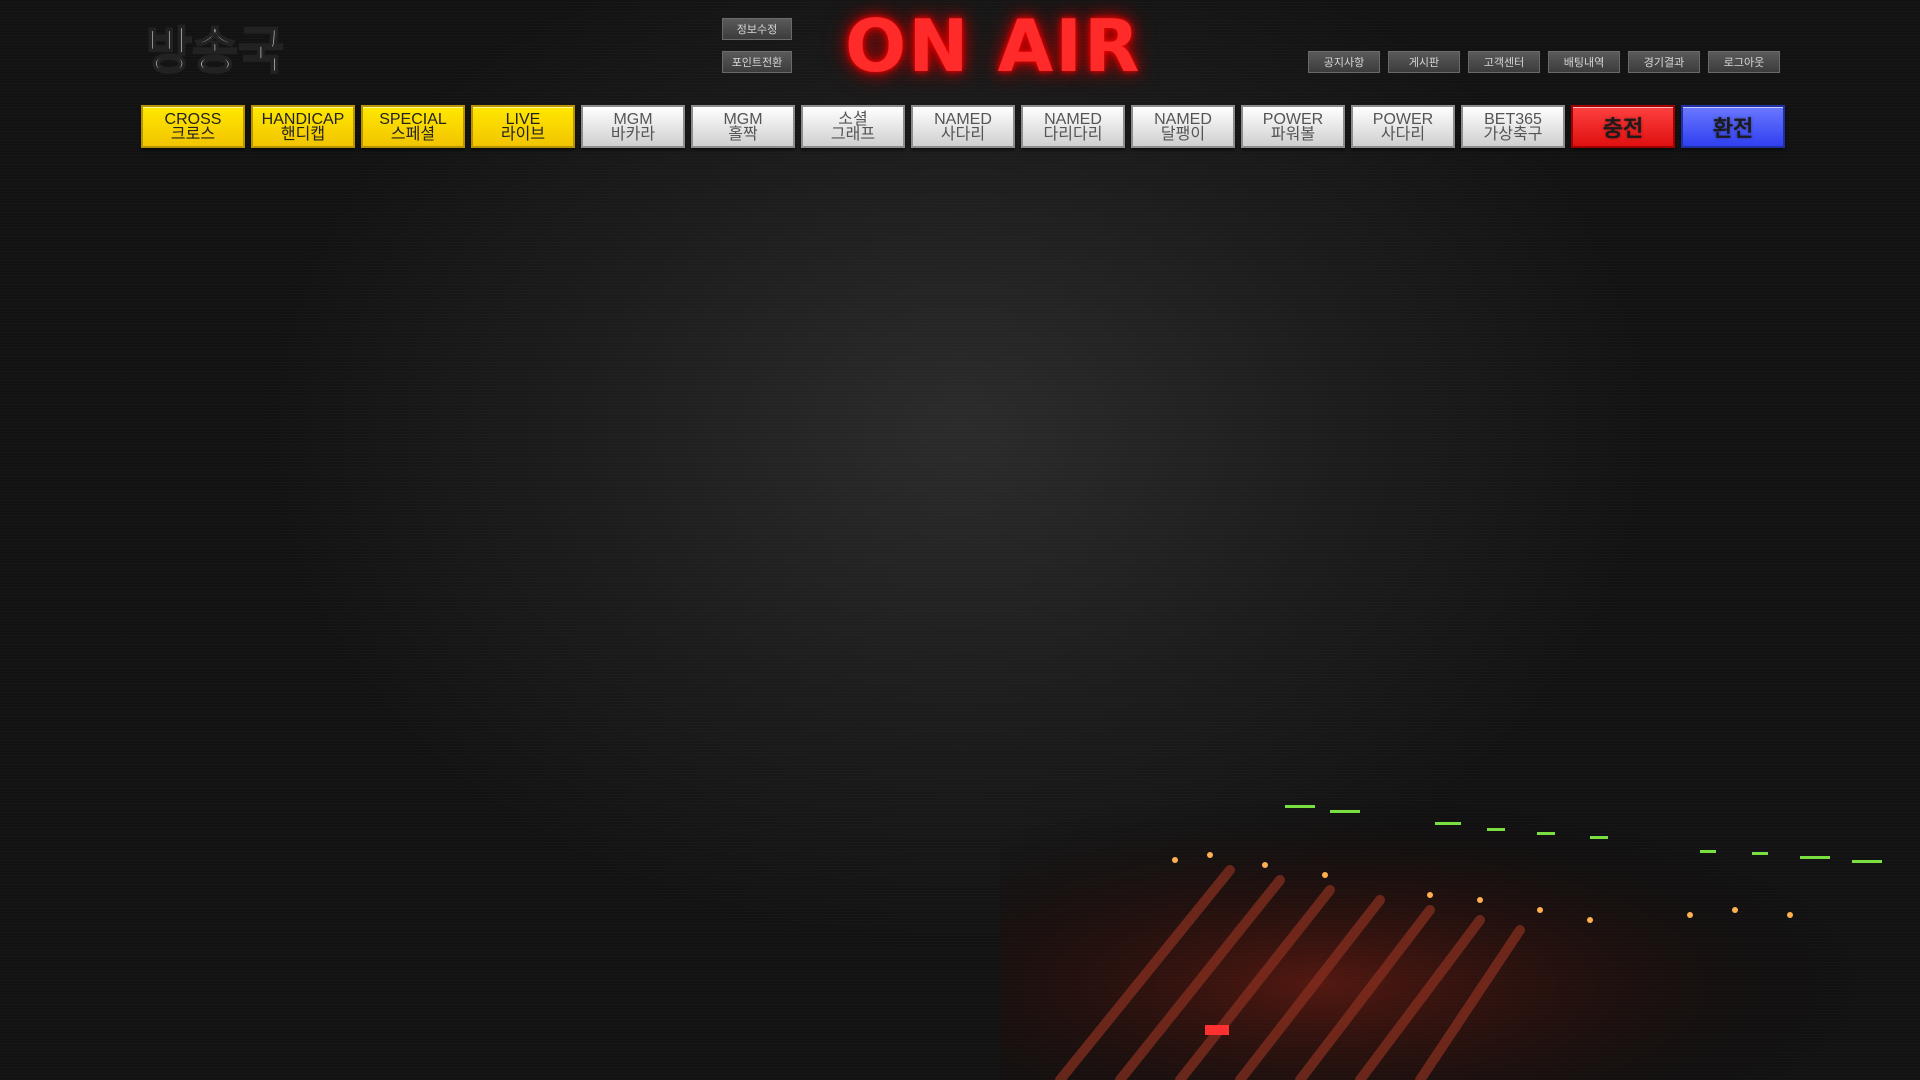 This screenshot has height=1080, width=1920. What do you see at coordinates (193, 134) in the screenshot?
I see `nav-ko-label: 크로스` at bounding box center [193, 134].